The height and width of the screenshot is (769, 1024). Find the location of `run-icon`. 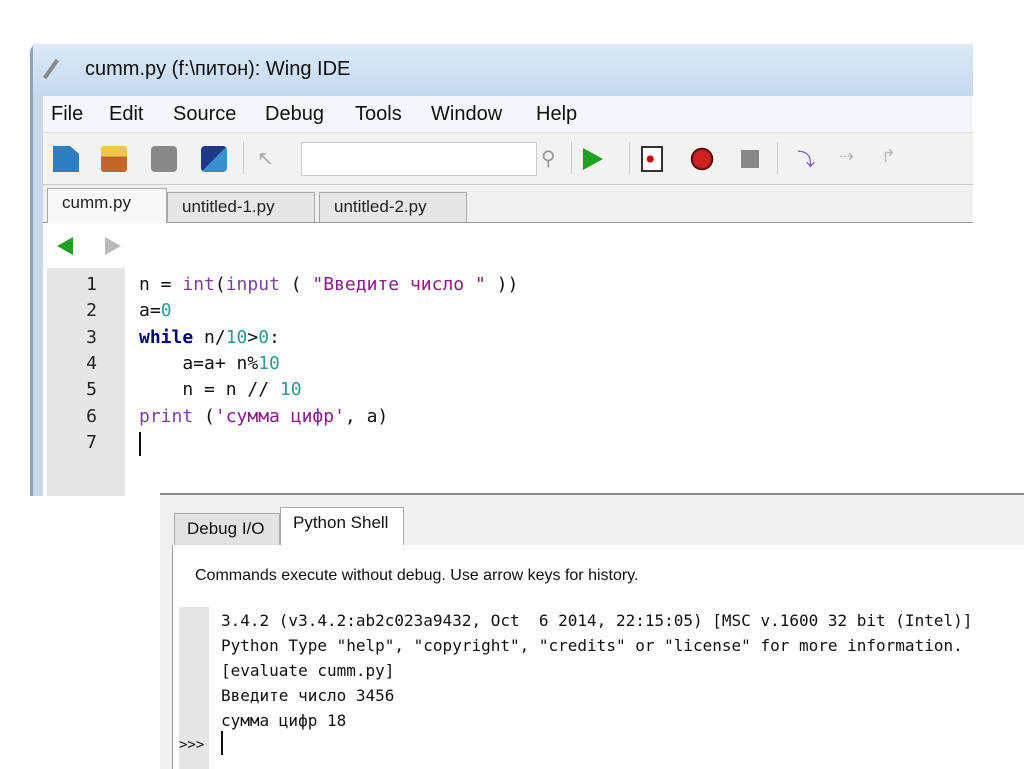

run-icon is located at coordinates (593, 159).